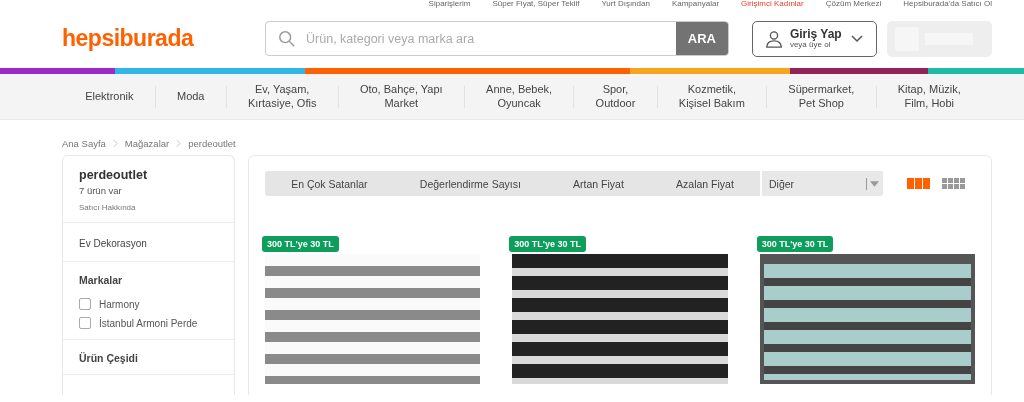 The width and height of the screenshot is (1024, 402). What do you see at coordinates (519, 96) in the screenshot?
I see `category-menu-item: Anne, Bebek, Oyuncak` at bounding box center [519, 96].